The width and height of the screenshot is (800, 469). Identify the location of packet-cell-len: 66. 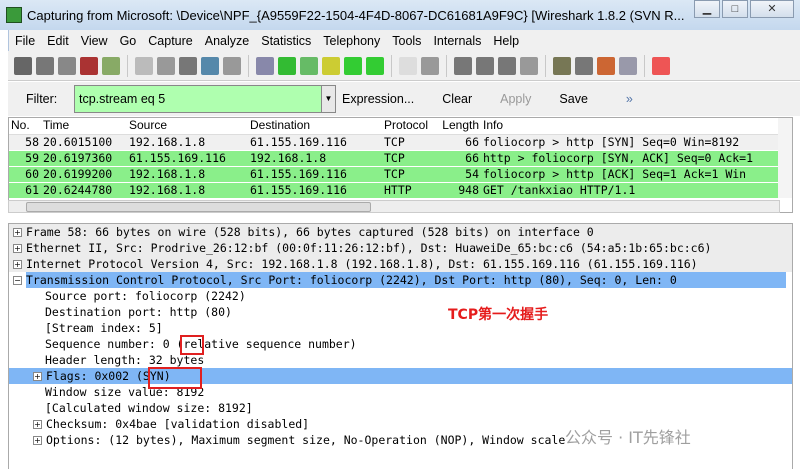
(472, 158).